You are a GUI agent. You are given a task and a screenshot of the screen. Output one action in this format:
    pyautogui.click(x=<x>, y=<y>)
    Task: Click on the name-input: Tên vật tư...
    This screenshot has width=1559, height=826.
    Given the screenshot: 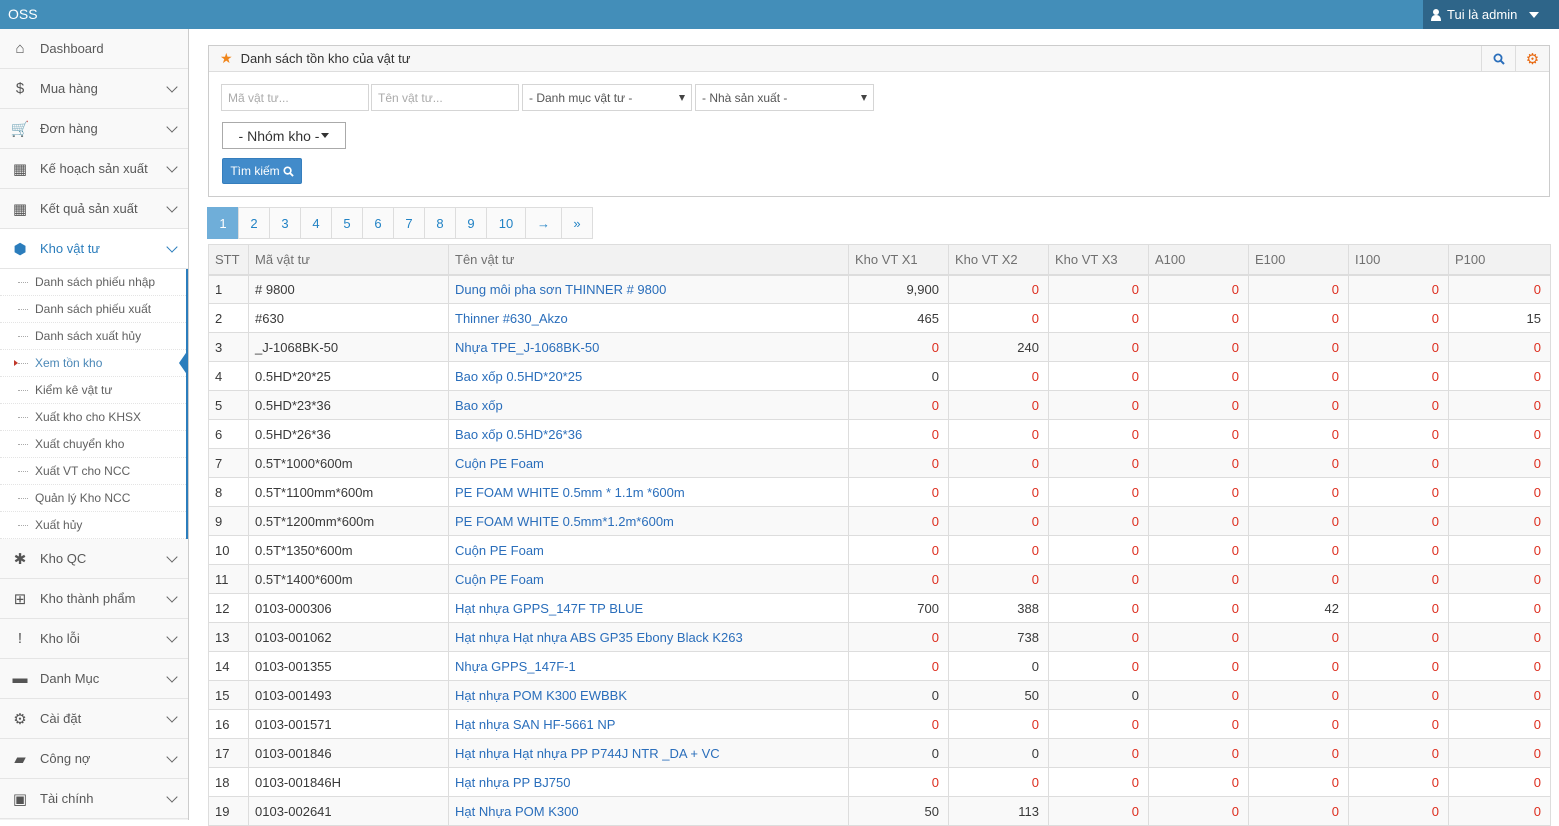 What is the action you would take?
    pyautogui.click(x=445, y=97)
    